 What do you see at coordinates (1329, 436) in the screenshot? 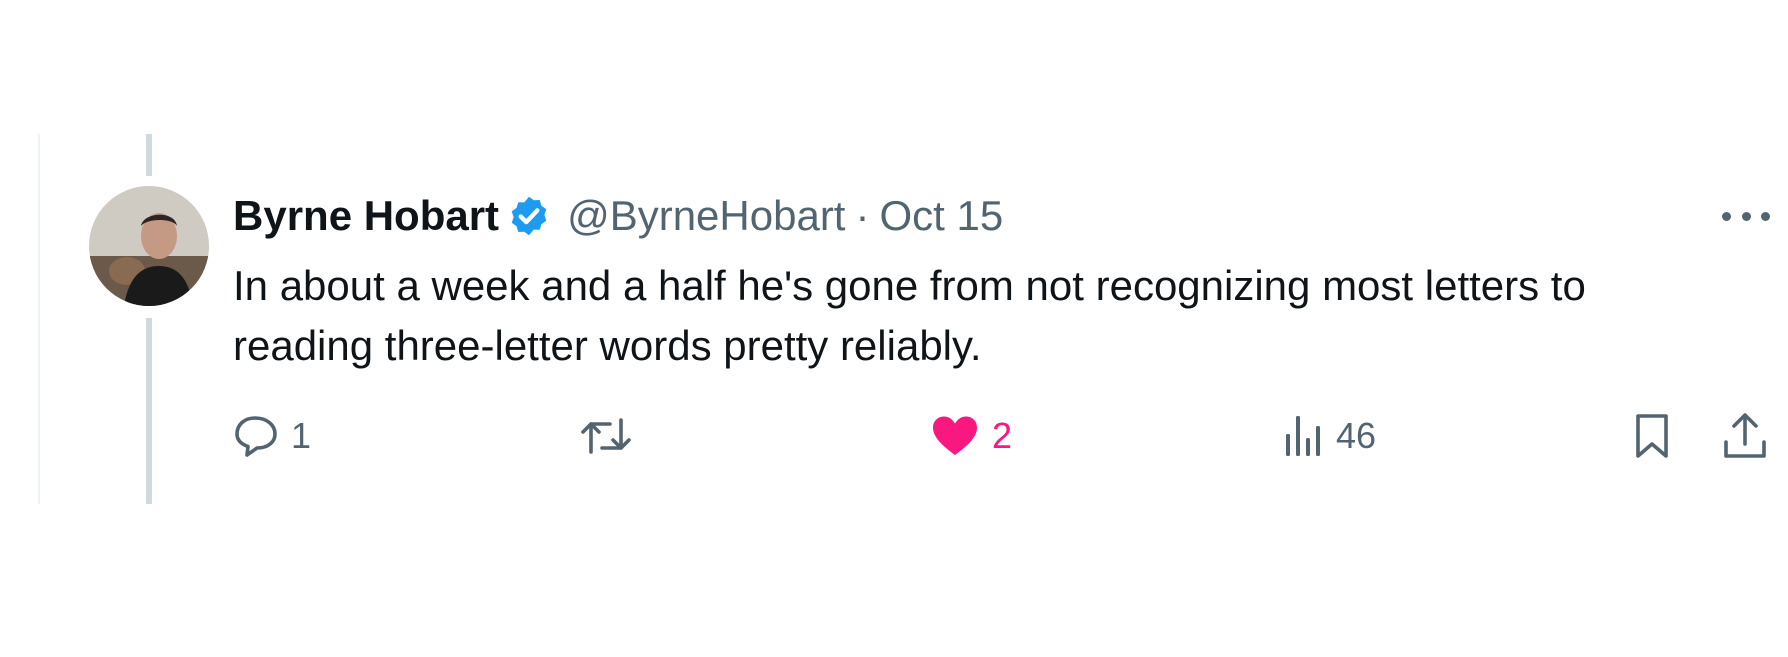
I see `views-button: 46` at bounding box center [1329, 436].